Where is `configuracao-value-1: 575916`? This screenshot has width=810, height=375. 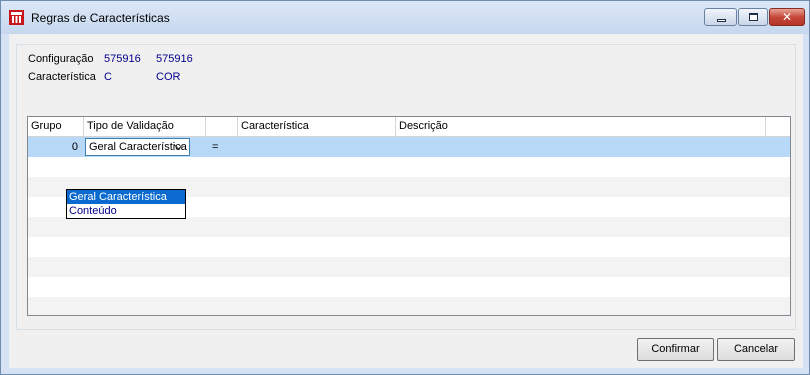 configuracao-value-1: 575916 is located at coordinates (122, 59).